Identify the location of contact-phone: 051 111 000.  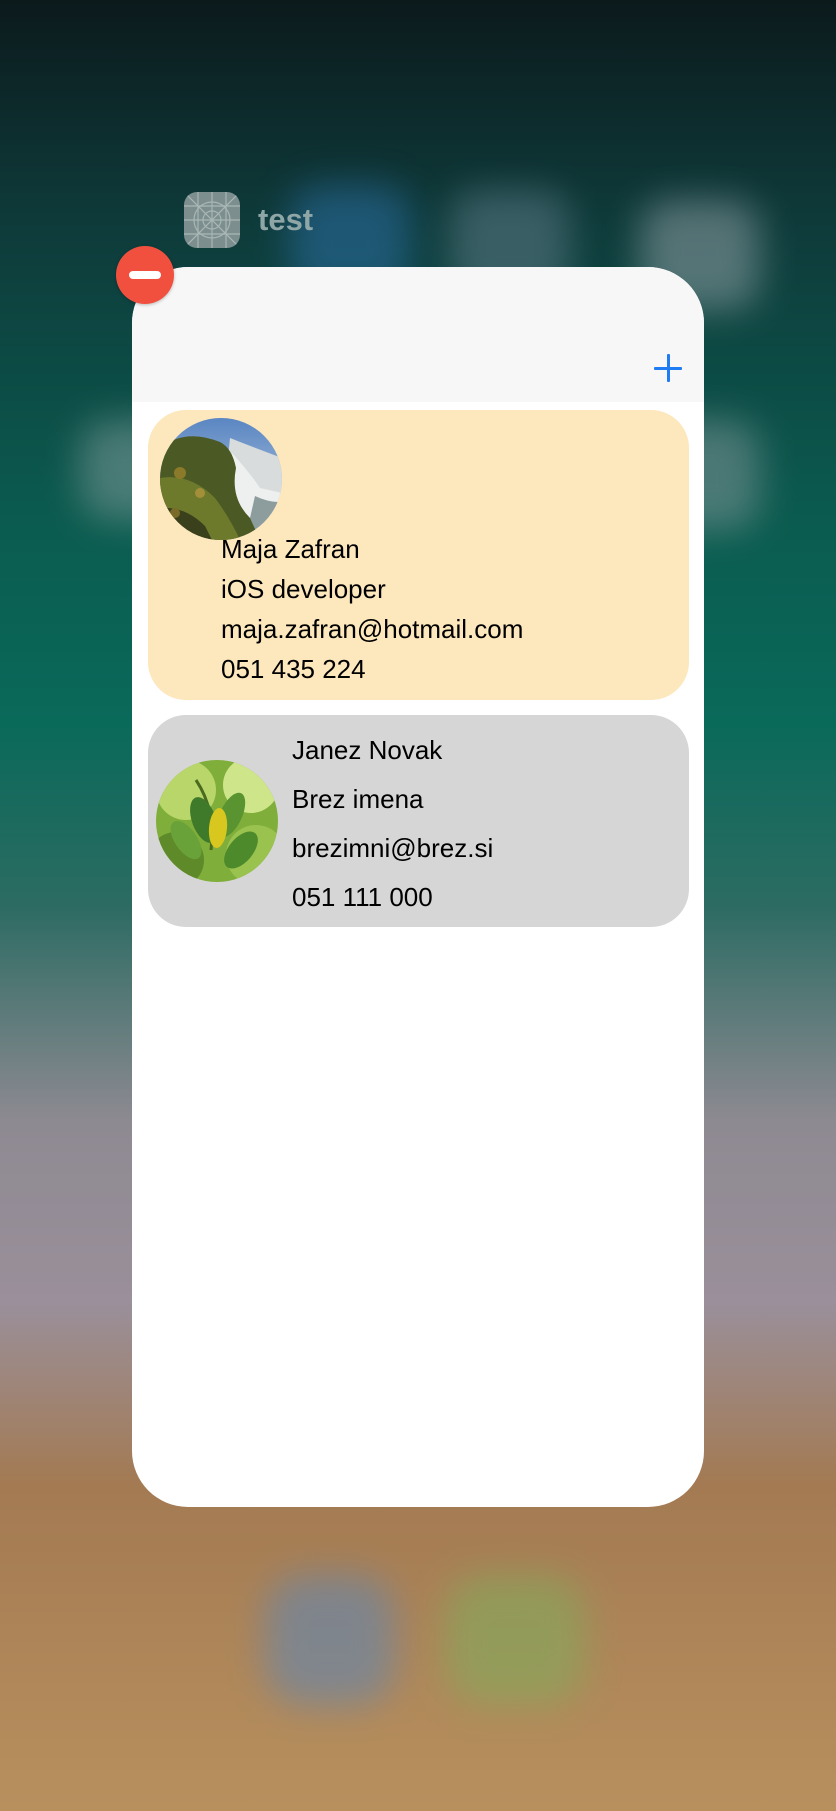
(362, 897).